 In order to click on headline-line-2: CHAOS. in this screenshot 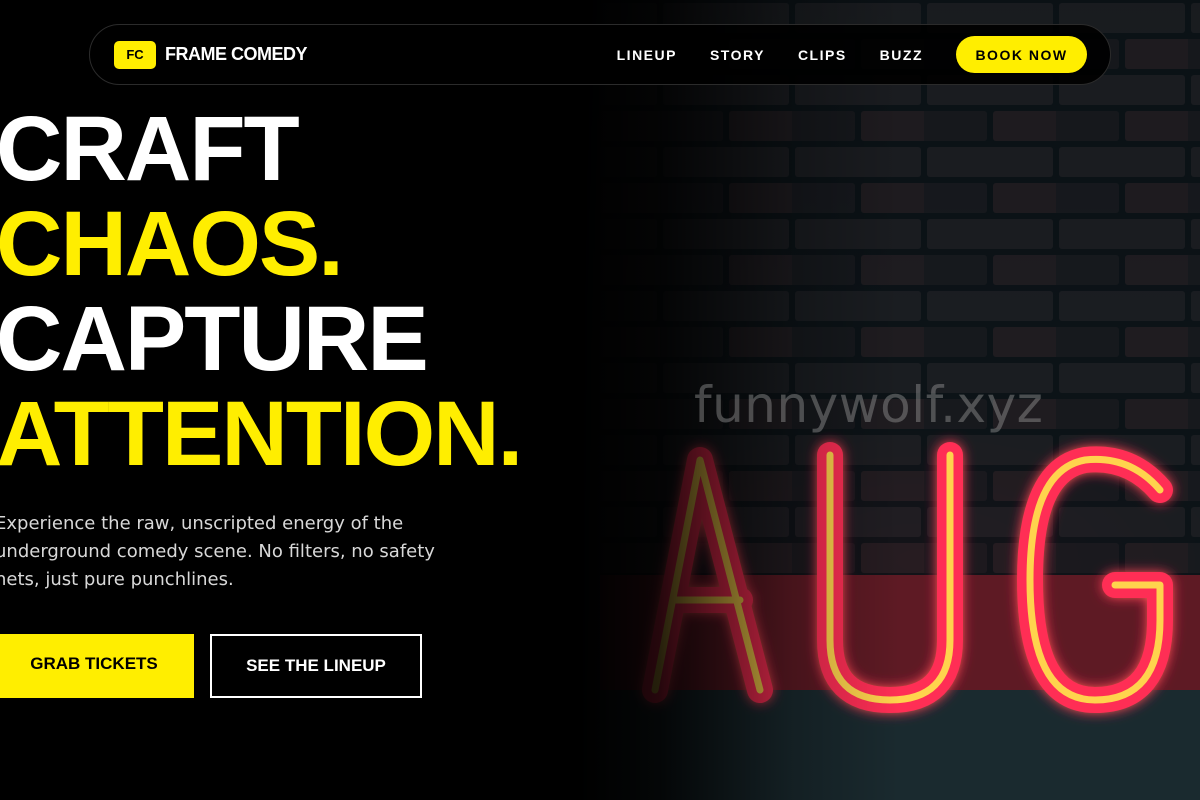, I will do `click(172, 244)`.